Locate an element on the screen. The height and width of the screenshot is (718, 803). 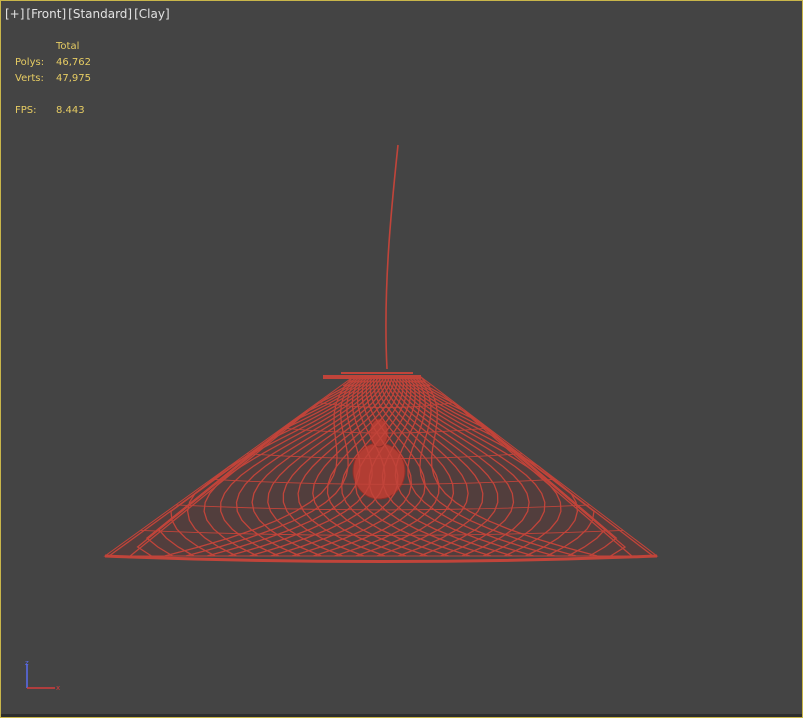
viewport-bottom-edge is located at coordinates (401, 715).